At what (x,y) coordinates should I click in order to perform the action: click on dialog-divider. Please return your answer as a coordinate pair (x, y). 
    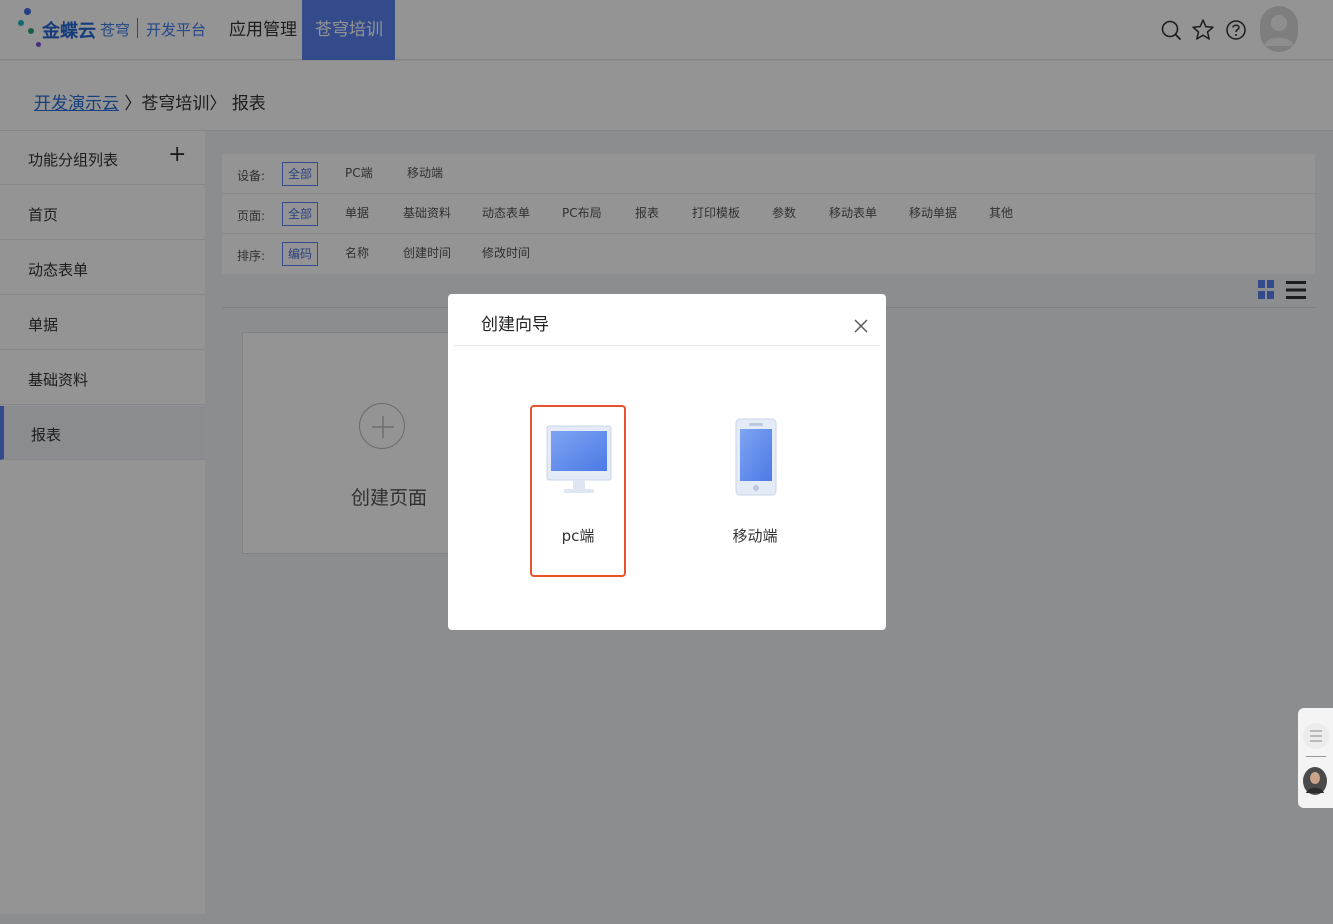
    Looking at the image, I should click on (667, 345).